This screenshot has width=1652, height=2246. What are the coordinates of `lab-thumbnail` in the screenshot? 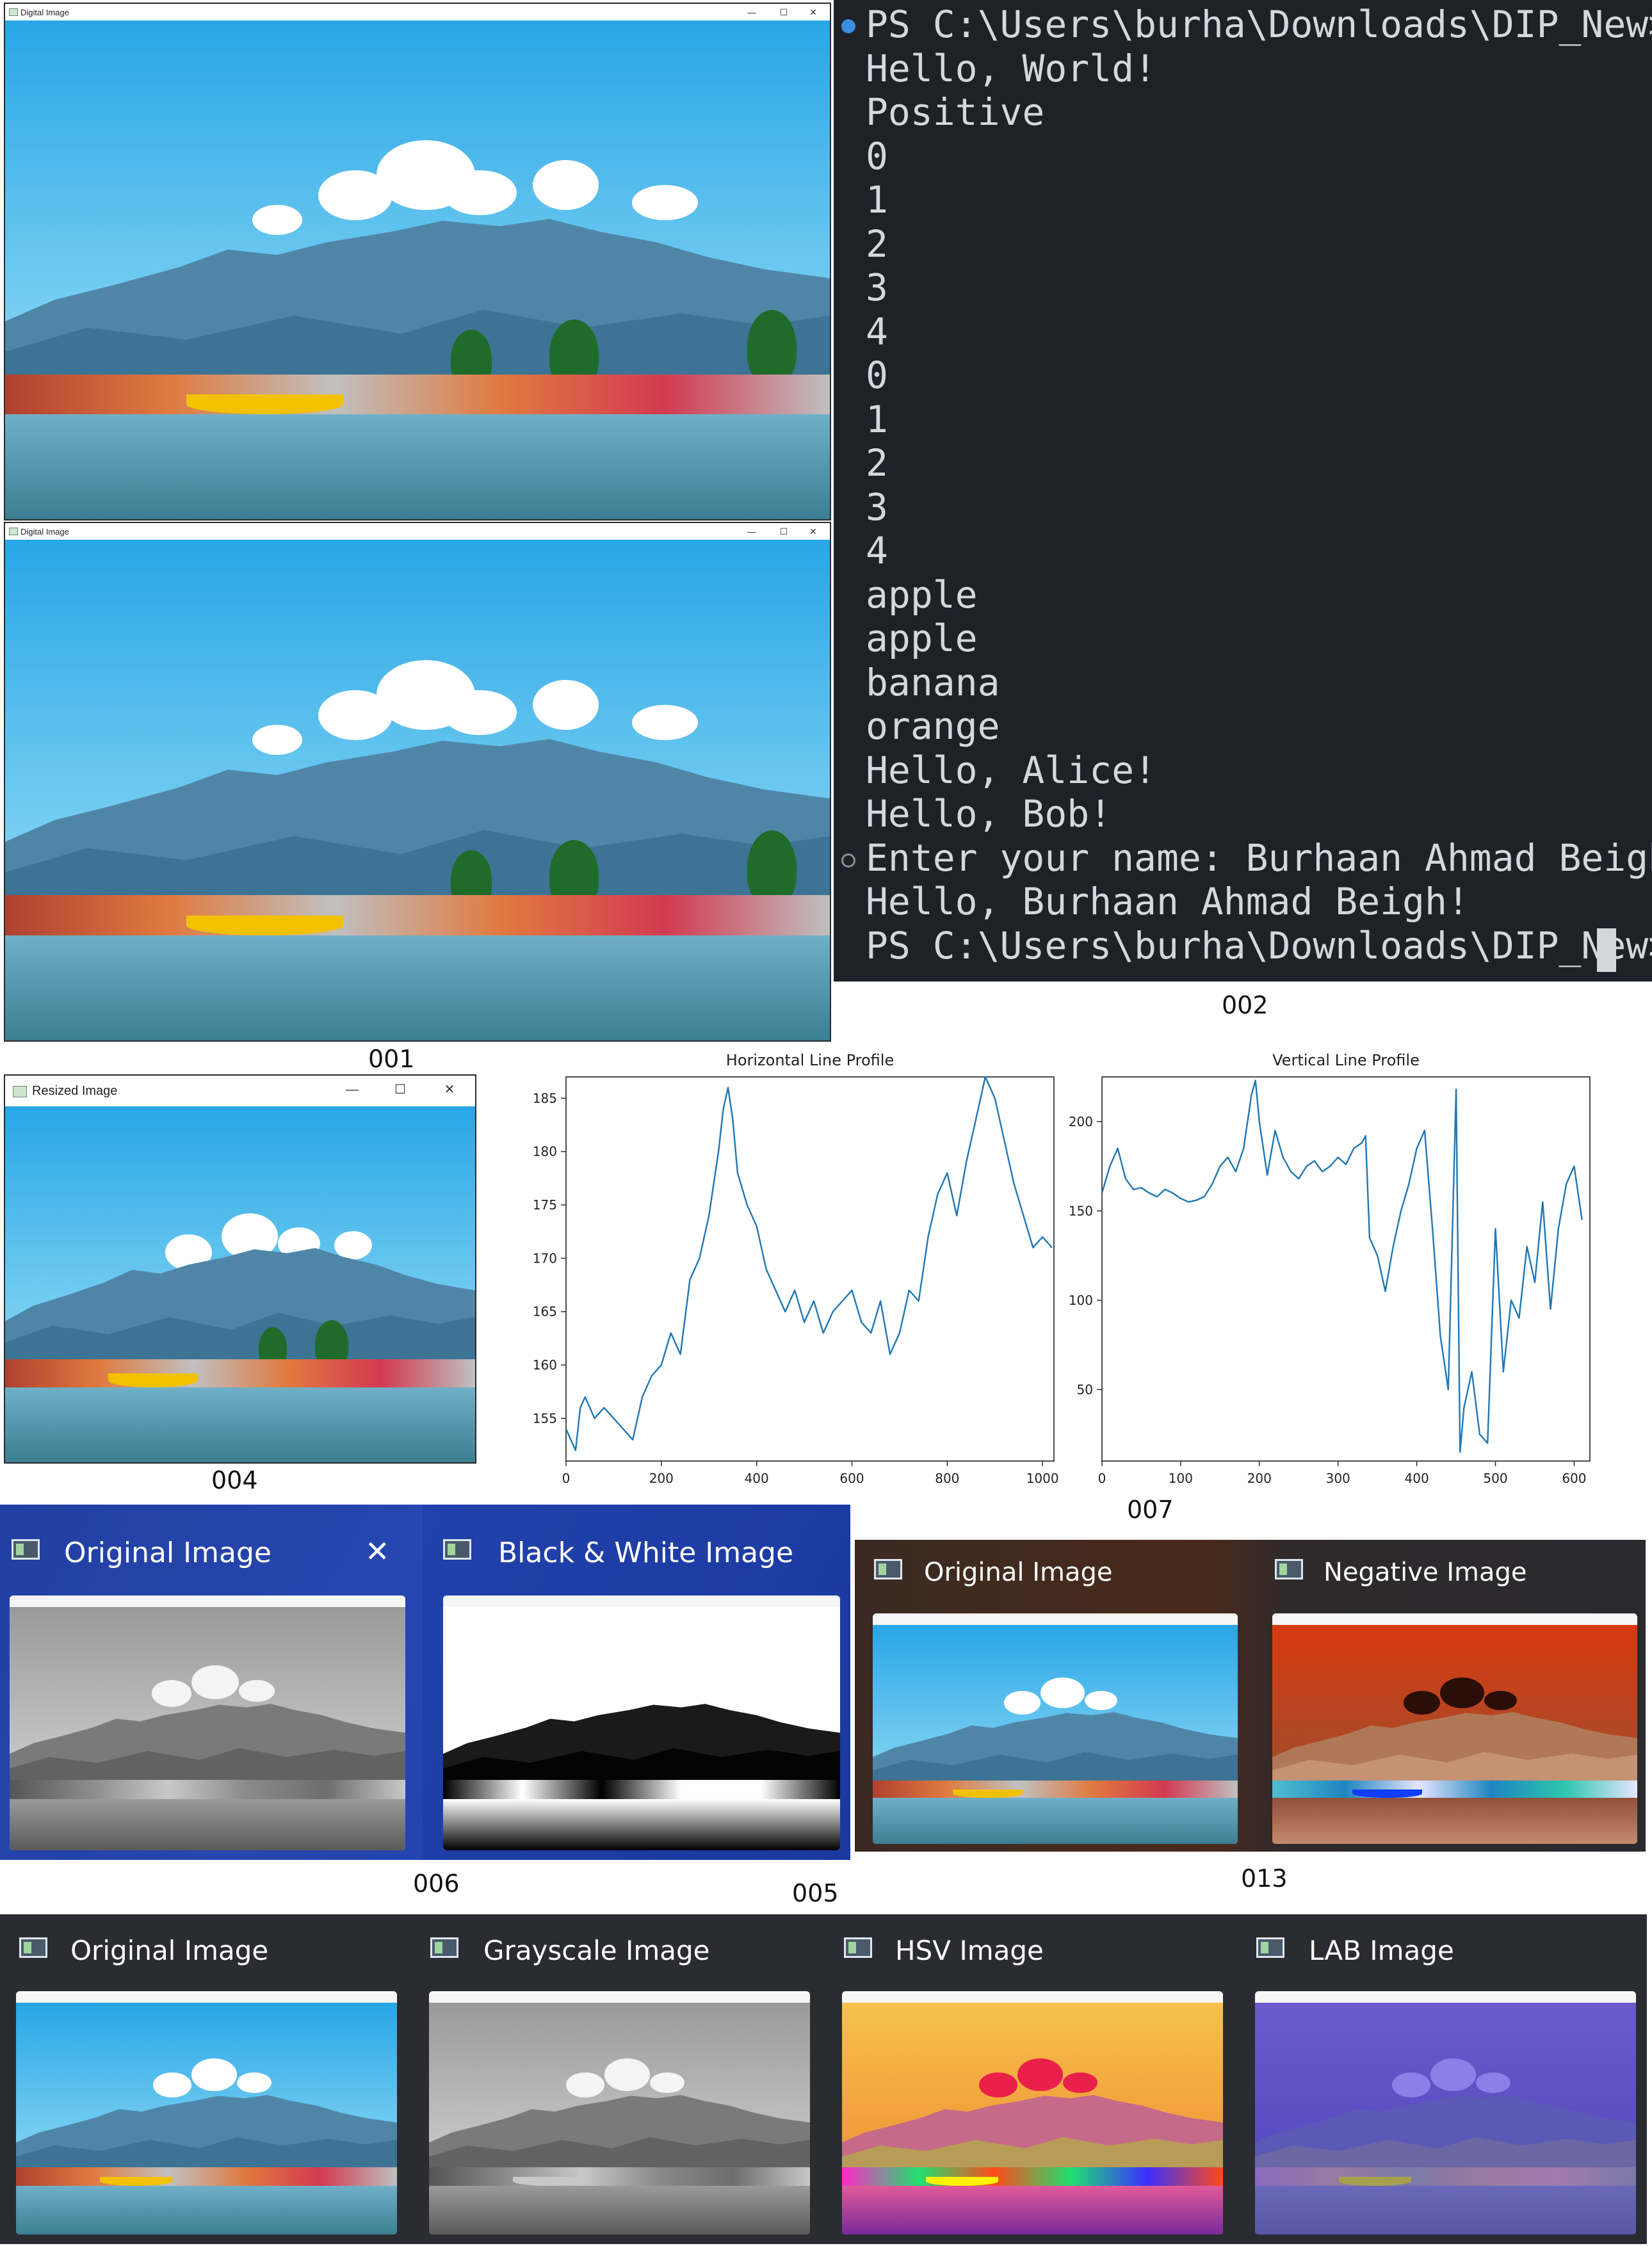 It's located at (1445, 2112).